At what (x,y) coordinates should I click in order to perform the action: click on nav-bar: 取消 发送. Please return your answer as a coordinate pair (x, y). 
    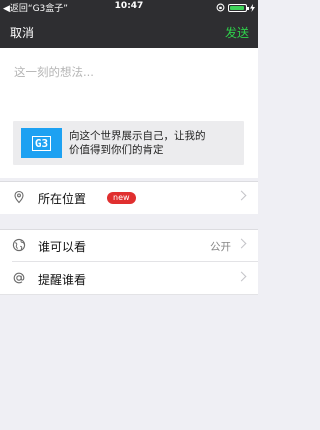
    Looking at the image, I should click on (129, 31).